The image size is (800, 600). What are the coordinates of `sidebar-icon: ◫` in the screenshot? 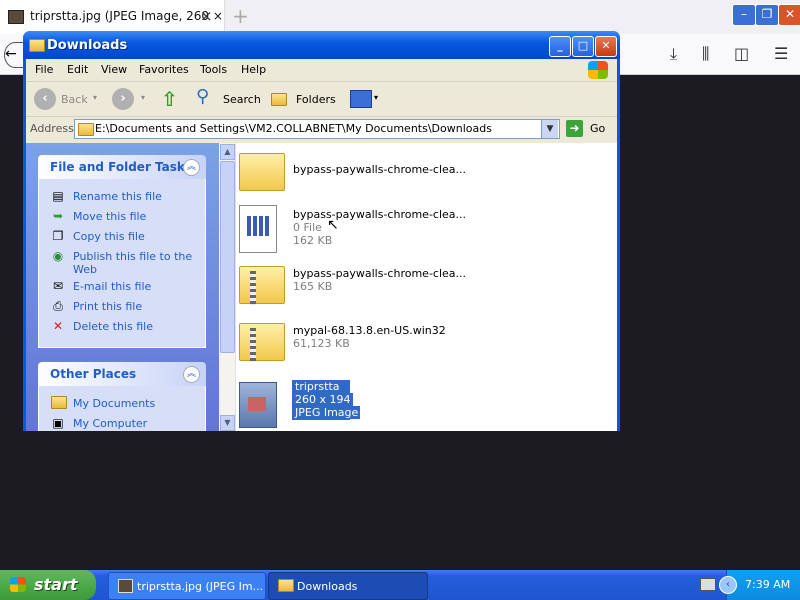 It's located at (741, 53).